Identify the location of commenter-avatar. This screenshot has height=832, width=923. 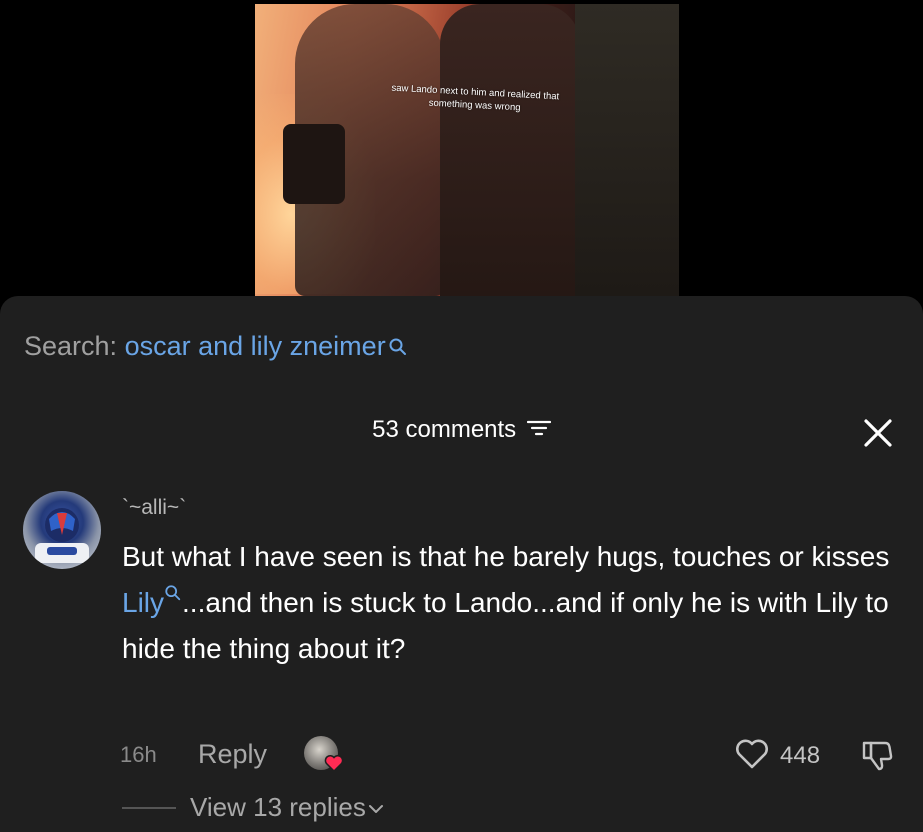
(62, 530).